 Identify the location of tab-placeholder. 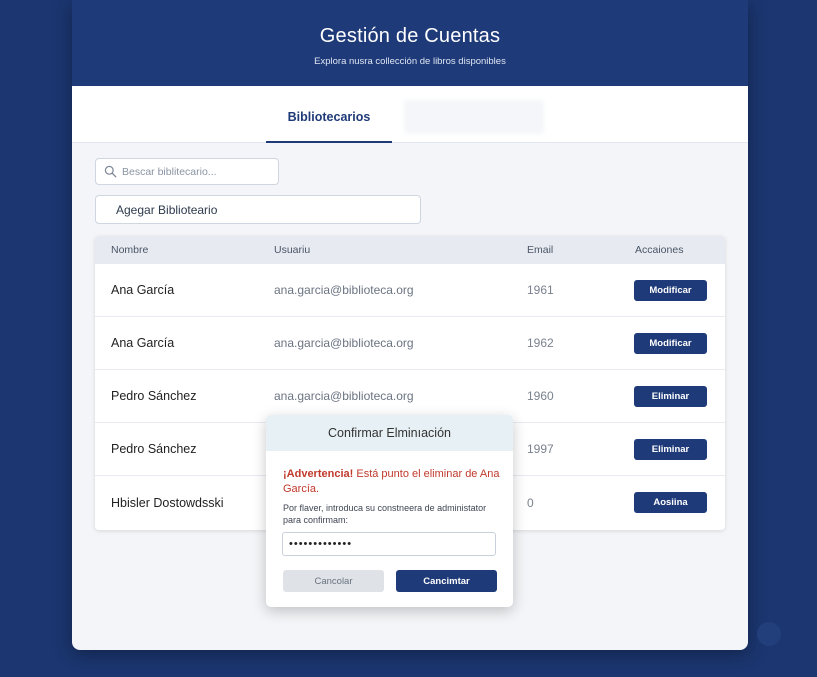
(474, 117).